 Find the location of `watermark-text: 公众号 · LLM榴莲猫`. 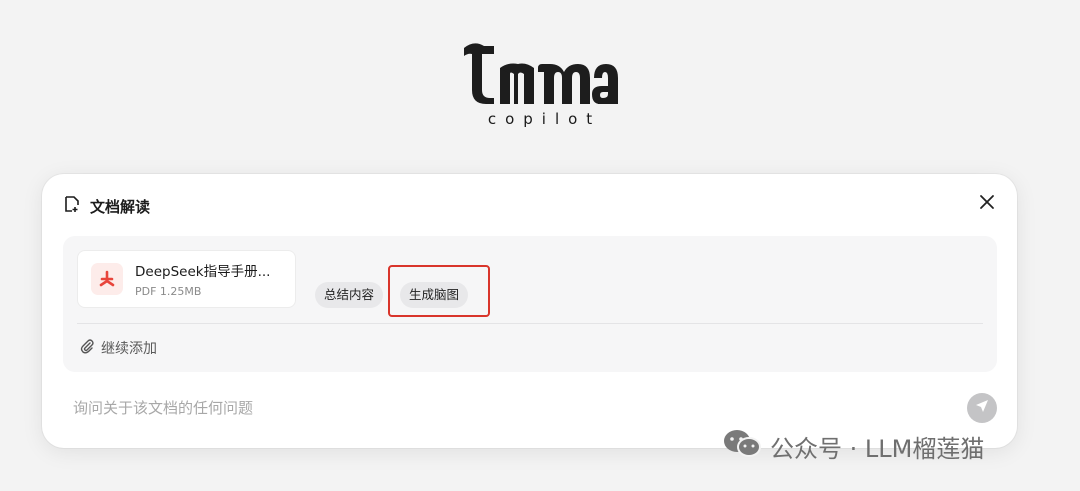

watermark-text: 公众号 · LLM榴莲猫 is located at coordinates (877, 448).